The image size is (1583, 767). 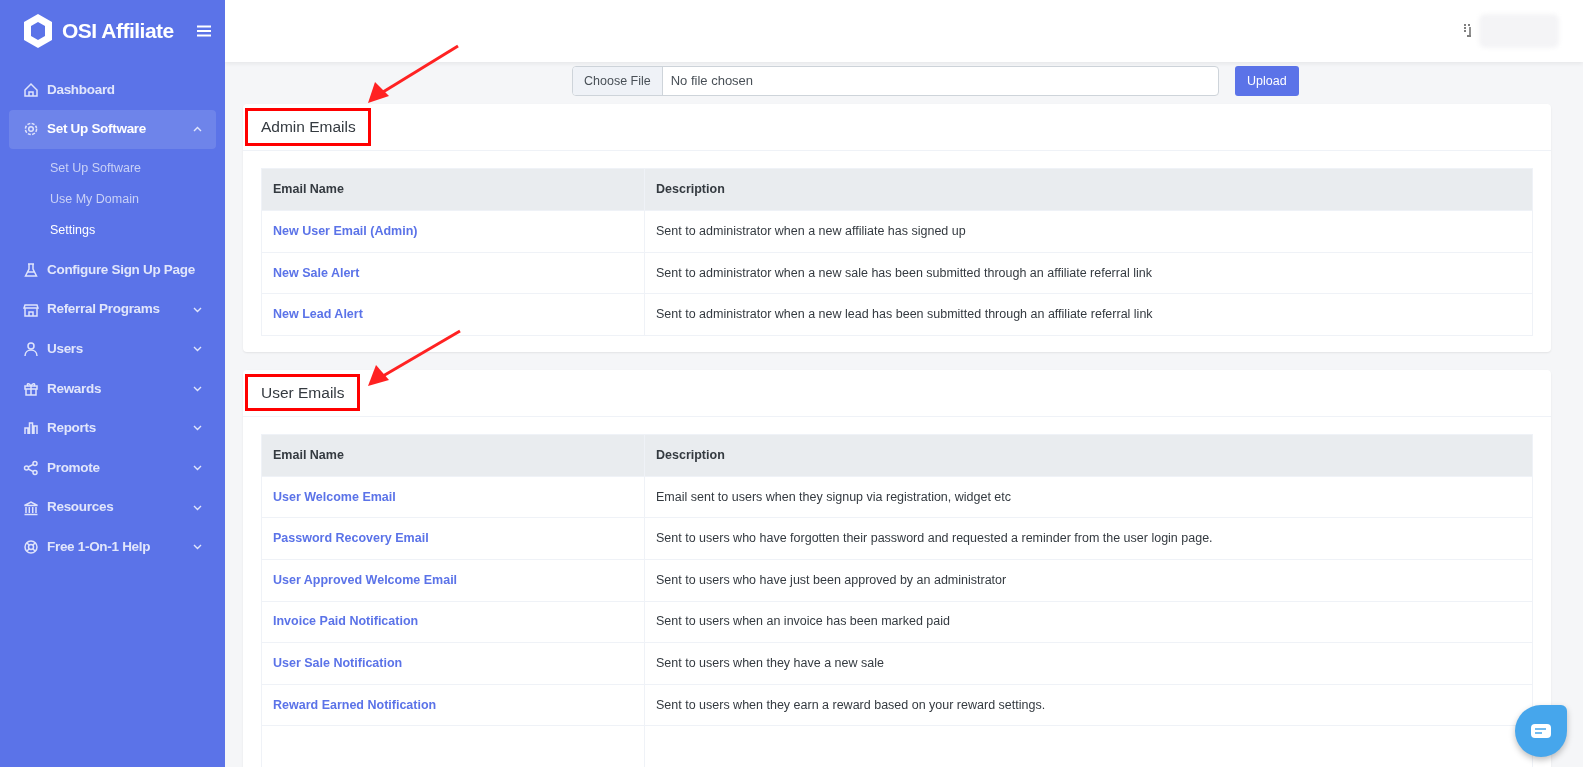 What do you see at coordinates (112, 90) in the screenshot?
I see `sidebar-item: Dashboard` at bounding box center [112, 90].